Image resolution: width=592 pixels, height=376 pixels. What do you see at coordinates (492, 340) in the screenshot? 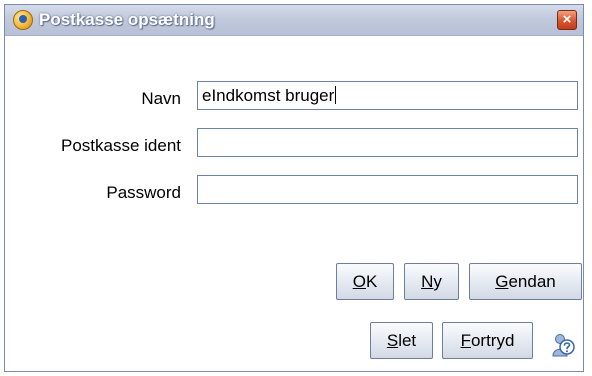
I see `cancel-label-rest: ortryd` at bounding box center [492, 340].